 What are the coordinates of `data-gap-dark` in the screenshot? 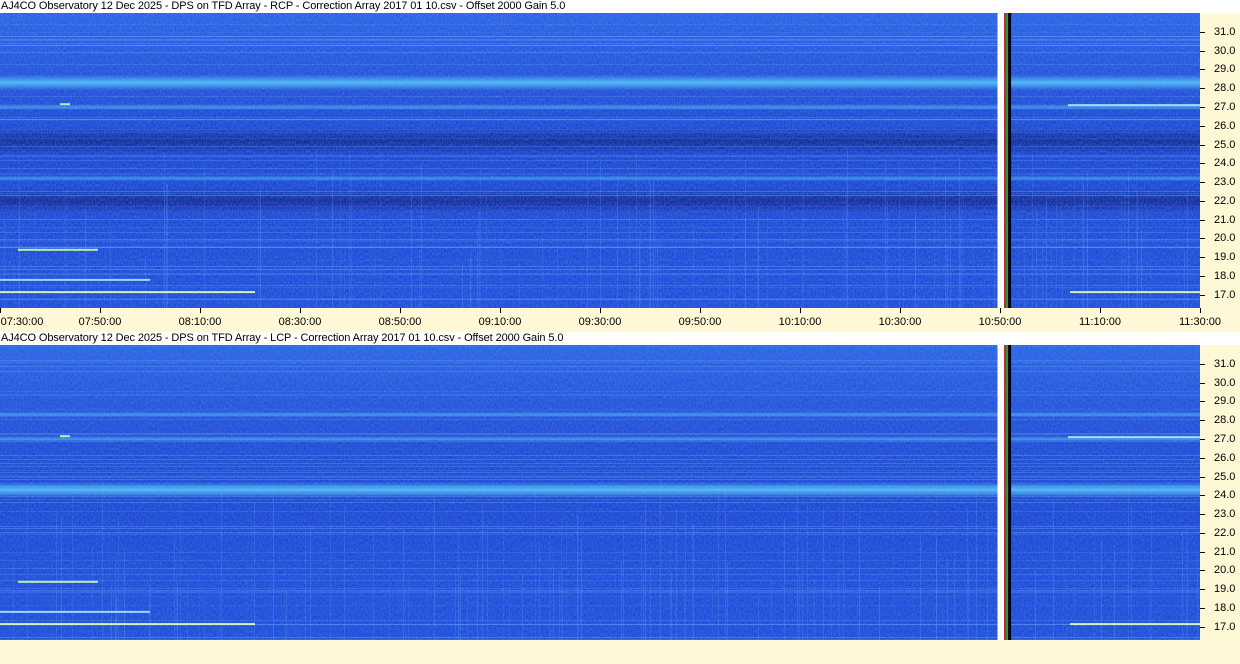 It's located at (1010, 492).